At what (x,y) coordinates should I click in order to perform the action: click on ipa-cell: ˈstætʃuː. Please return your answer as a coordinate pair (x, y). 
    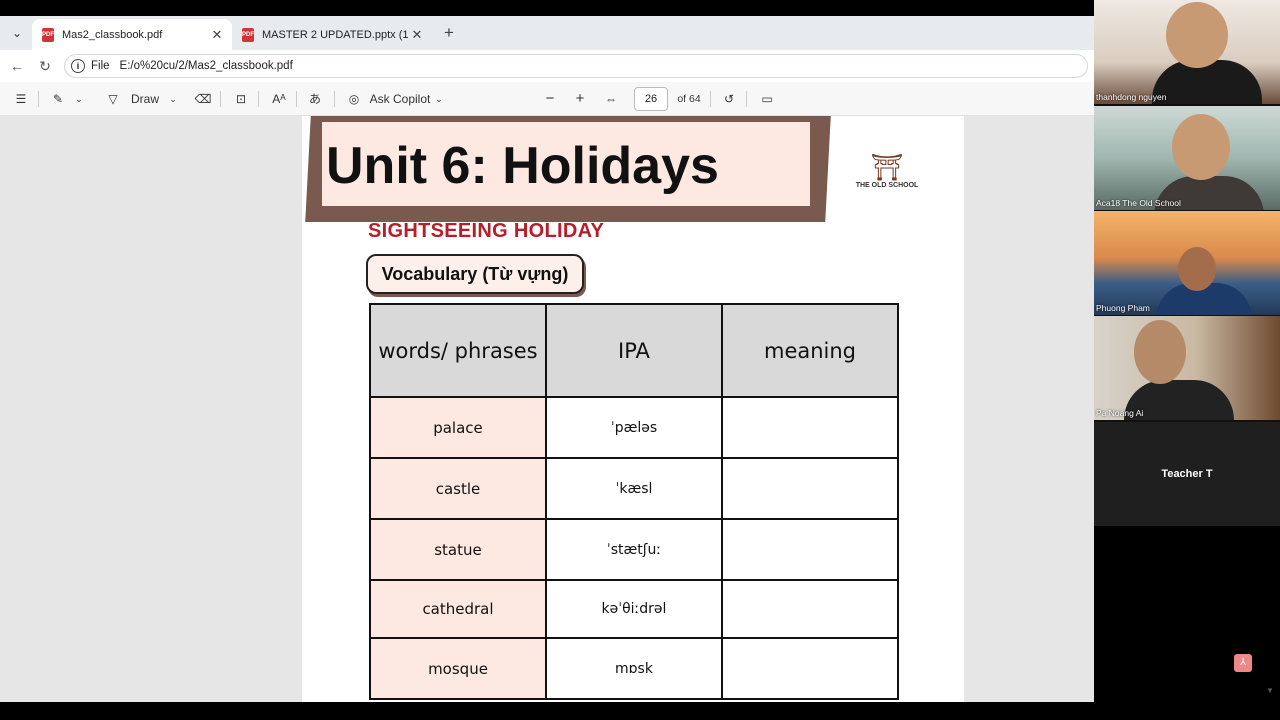
    Looking at the image, I should click on (634, 549).